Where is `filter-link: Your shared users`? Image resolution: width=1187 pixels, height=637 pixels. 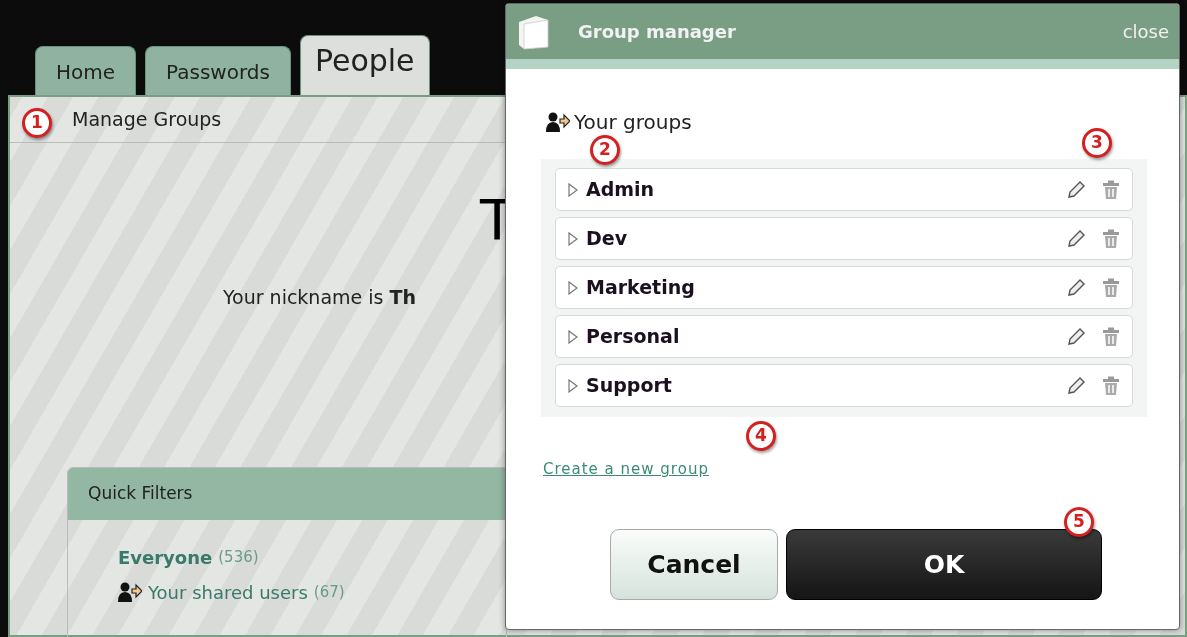 filter-link: Your shared users is located at coordinates (228, 592).